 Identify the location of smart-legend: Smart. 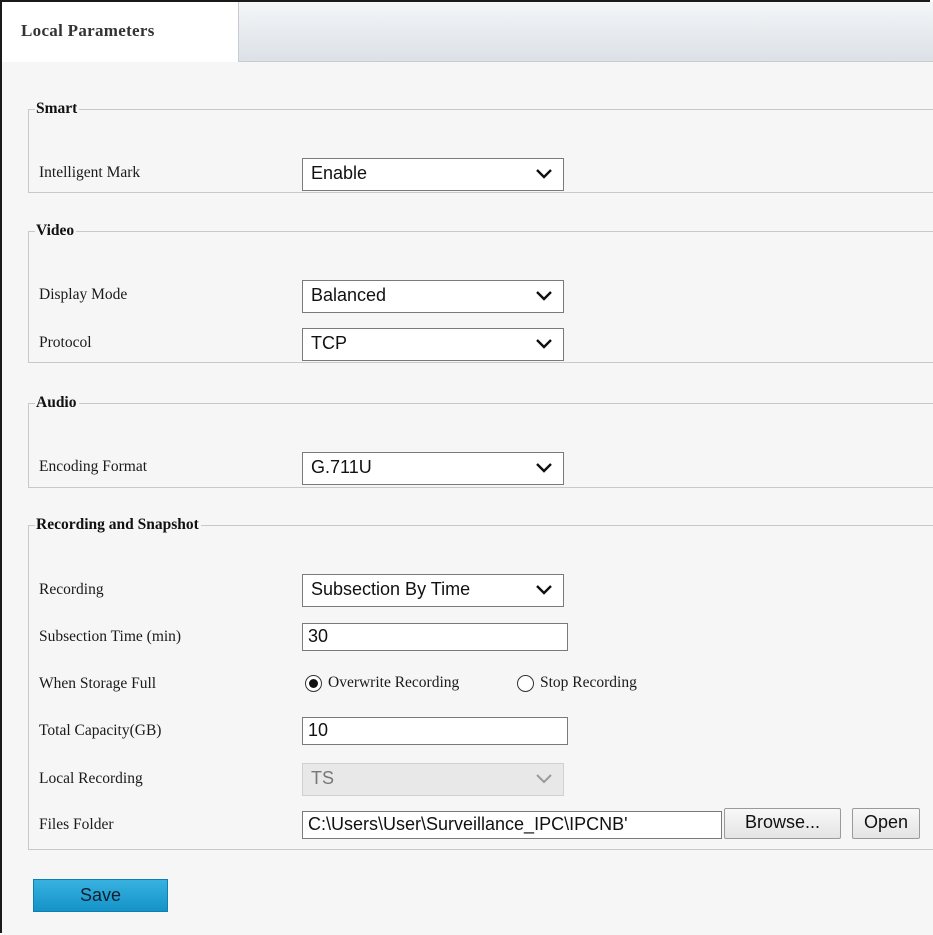
(57, 108).